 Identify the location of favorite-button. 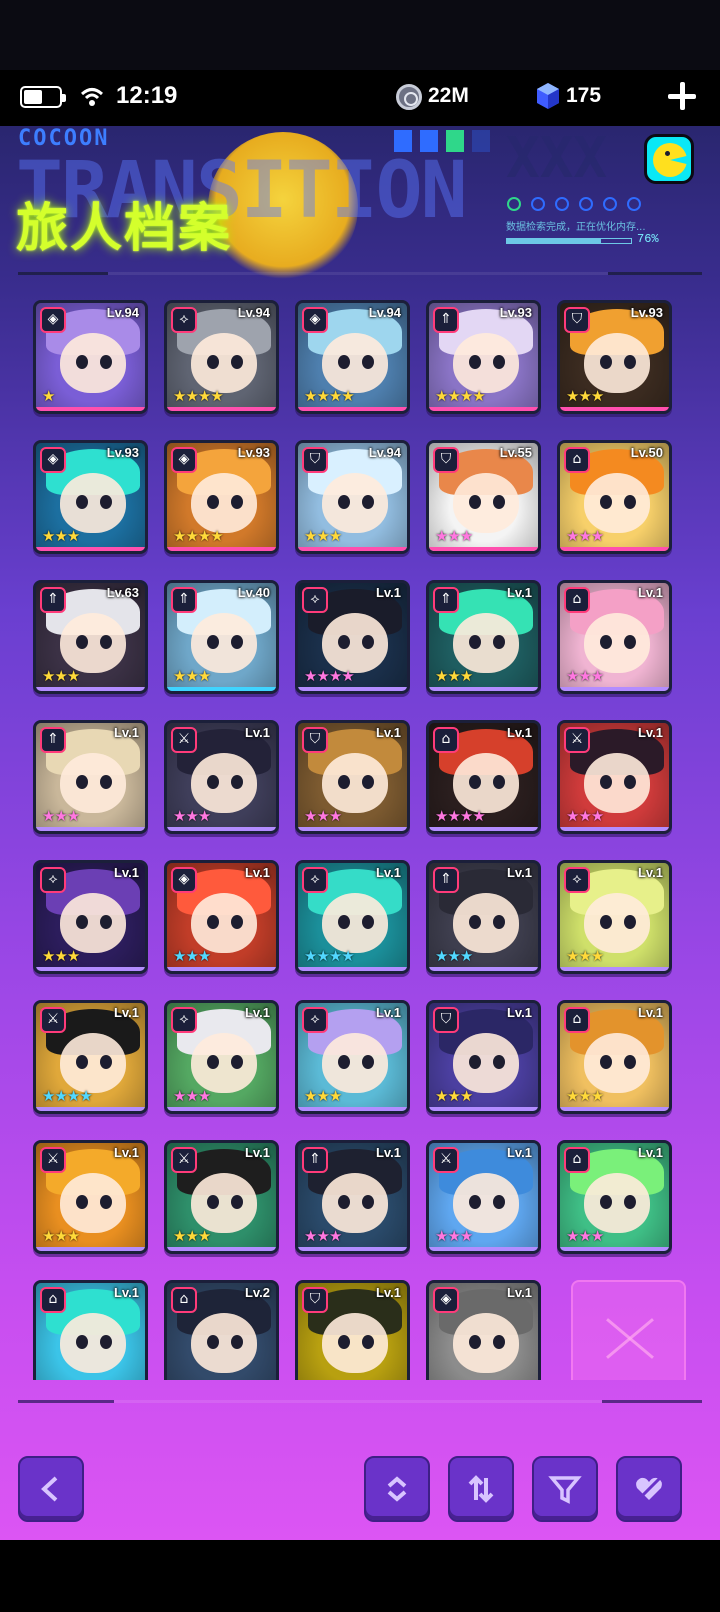
(649, 1489).